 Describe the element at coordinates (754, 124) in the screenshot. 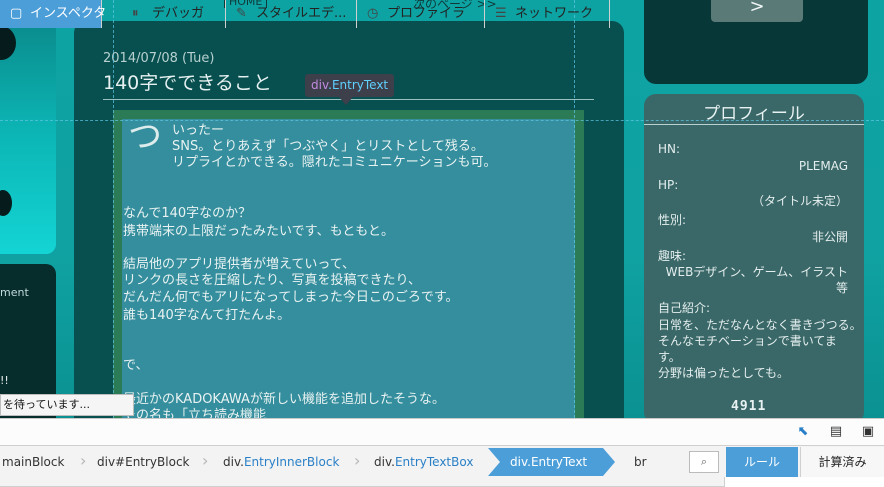

I see `profile-divider` at that location.